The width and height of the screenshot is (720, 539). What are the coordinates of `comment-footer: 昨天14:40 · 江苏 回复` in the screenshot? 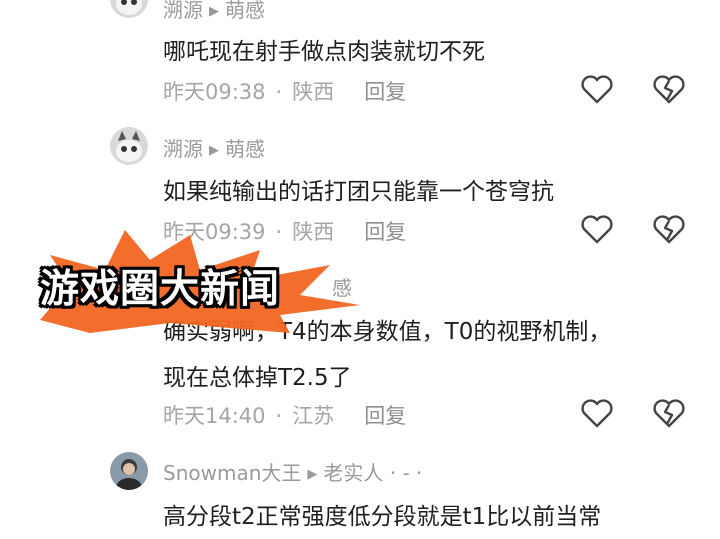 It's located at (285, 416).